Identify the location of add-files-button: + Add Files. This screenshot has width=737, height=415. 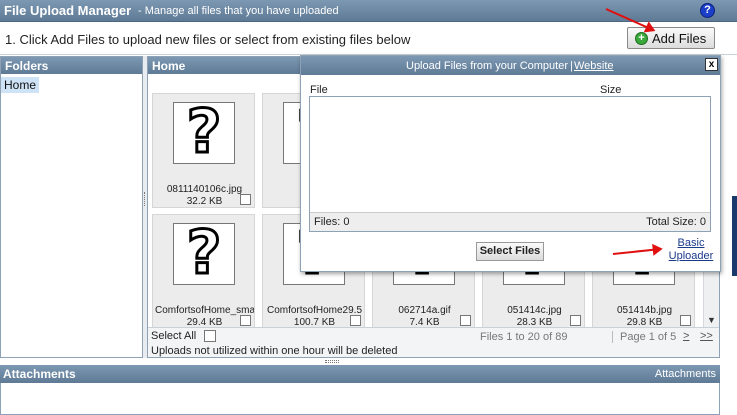
(671, 38).